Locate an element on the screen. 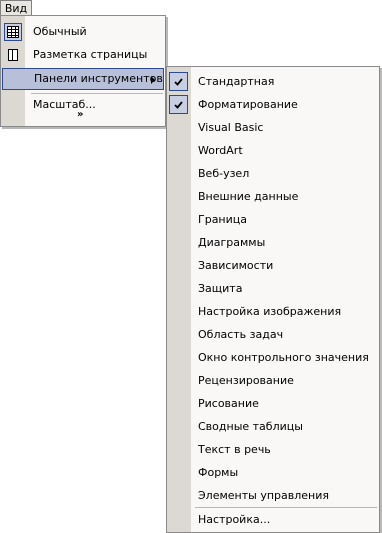 The image size is (382, 533). toolbar-menu-item-label: Диаграммы is located at coordinates (232, 242).